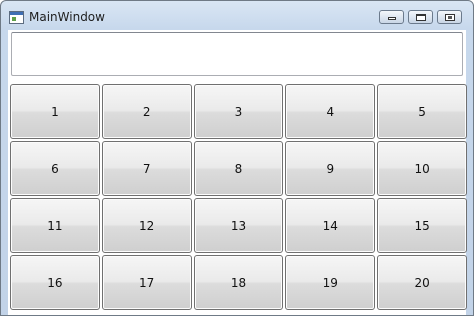  What do you see at coordinates (55, 282) in the screenshot?
I see `number-button-16: 16` at bounding box center [55, 282].